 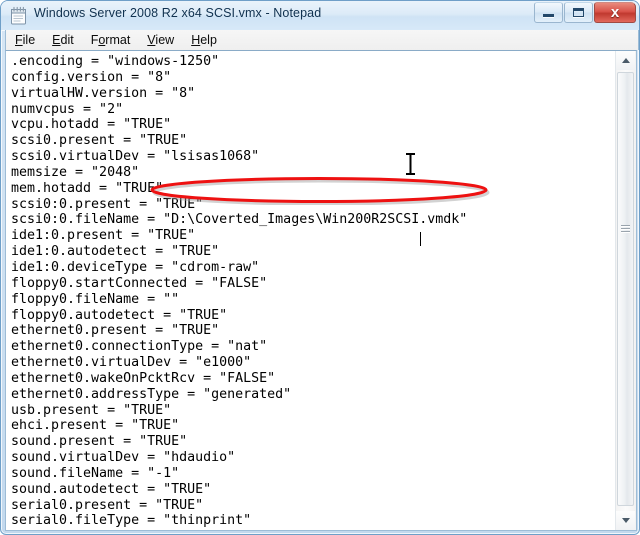 I want to click on code-line: config.version = "8", so click(x=91, y=77).